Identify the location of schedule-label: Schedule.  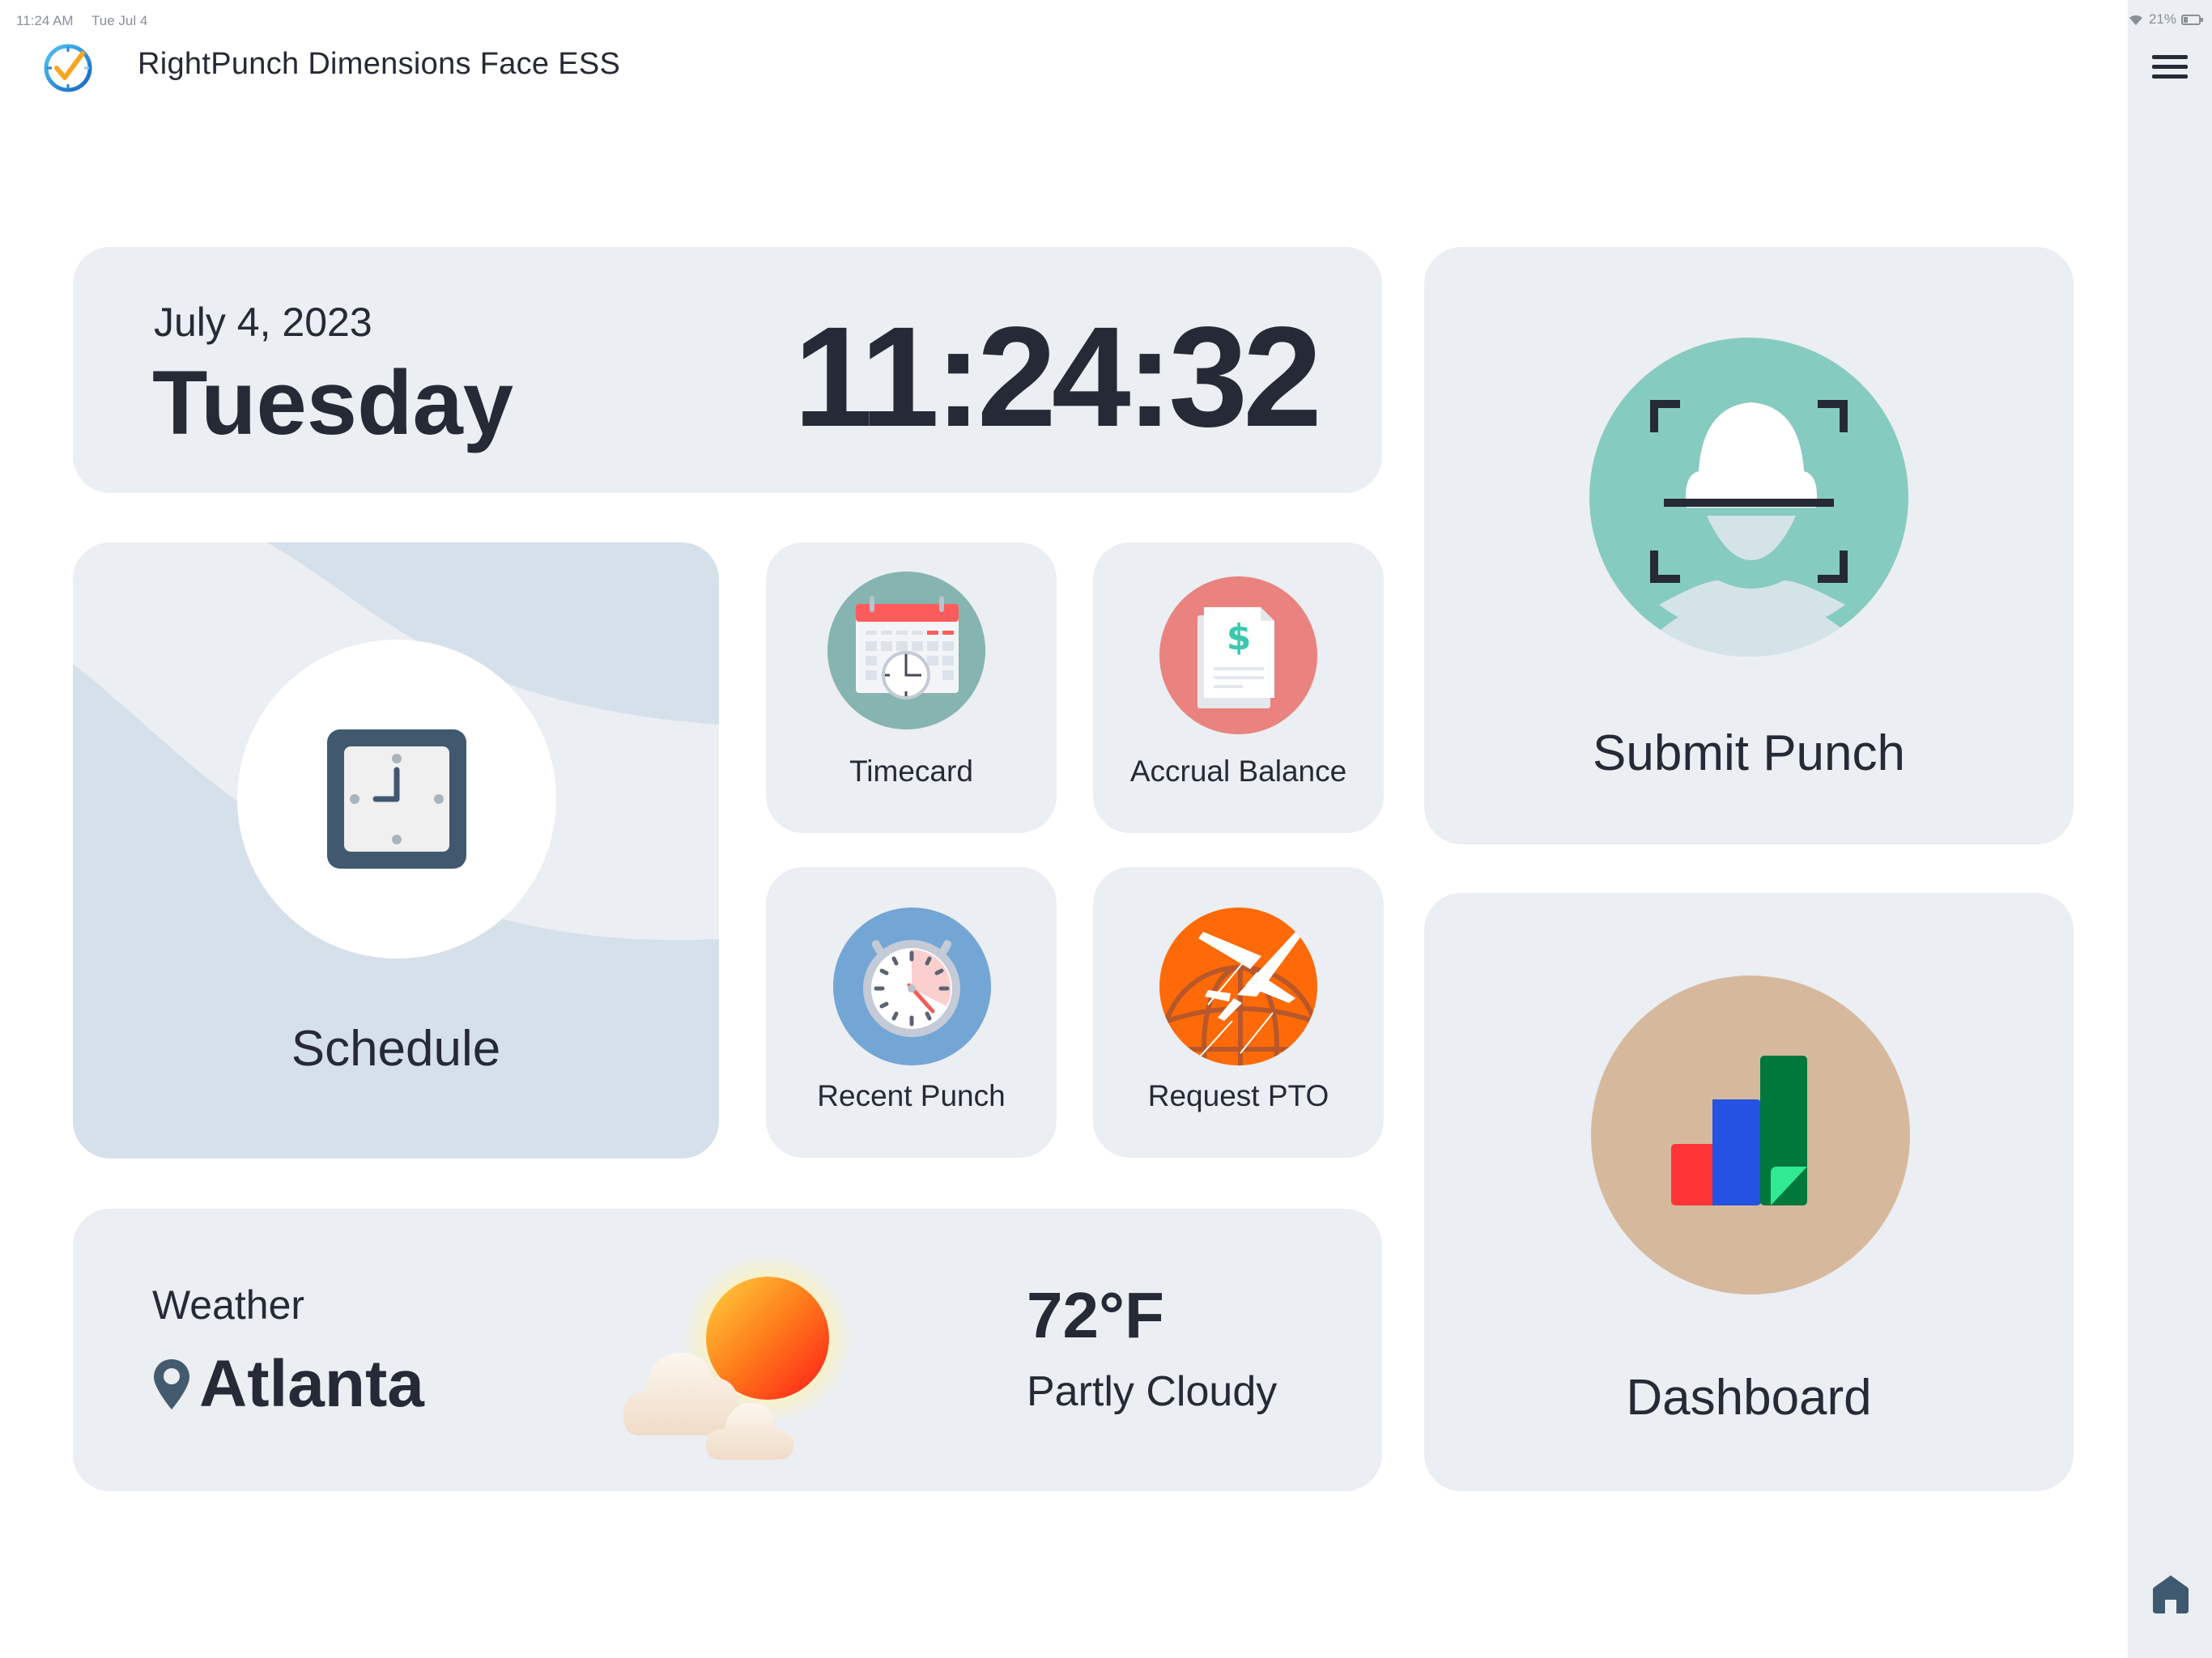
(396, 1049).